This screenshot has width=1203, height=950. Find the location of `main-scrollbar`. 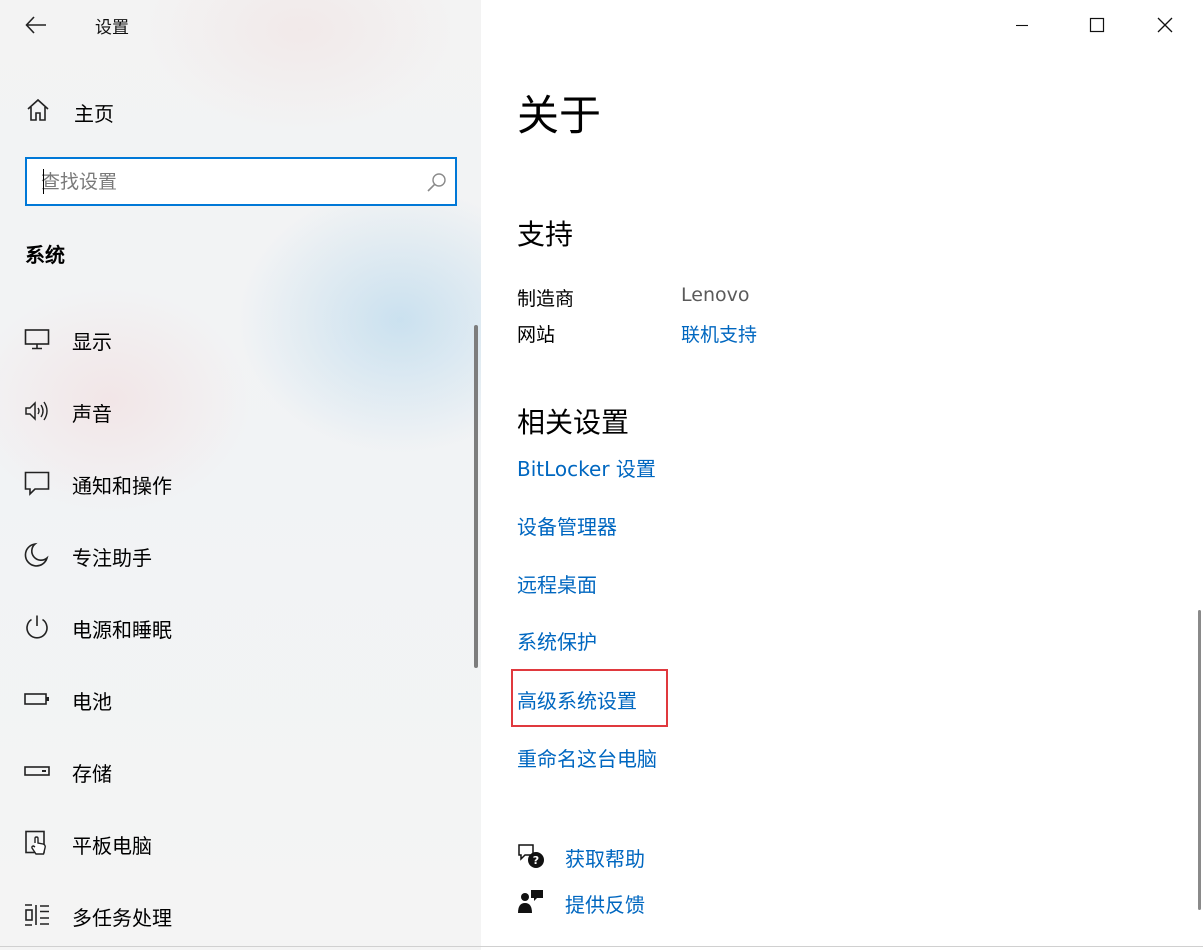

main-scrollbar is located at coordinates (1199, 760).